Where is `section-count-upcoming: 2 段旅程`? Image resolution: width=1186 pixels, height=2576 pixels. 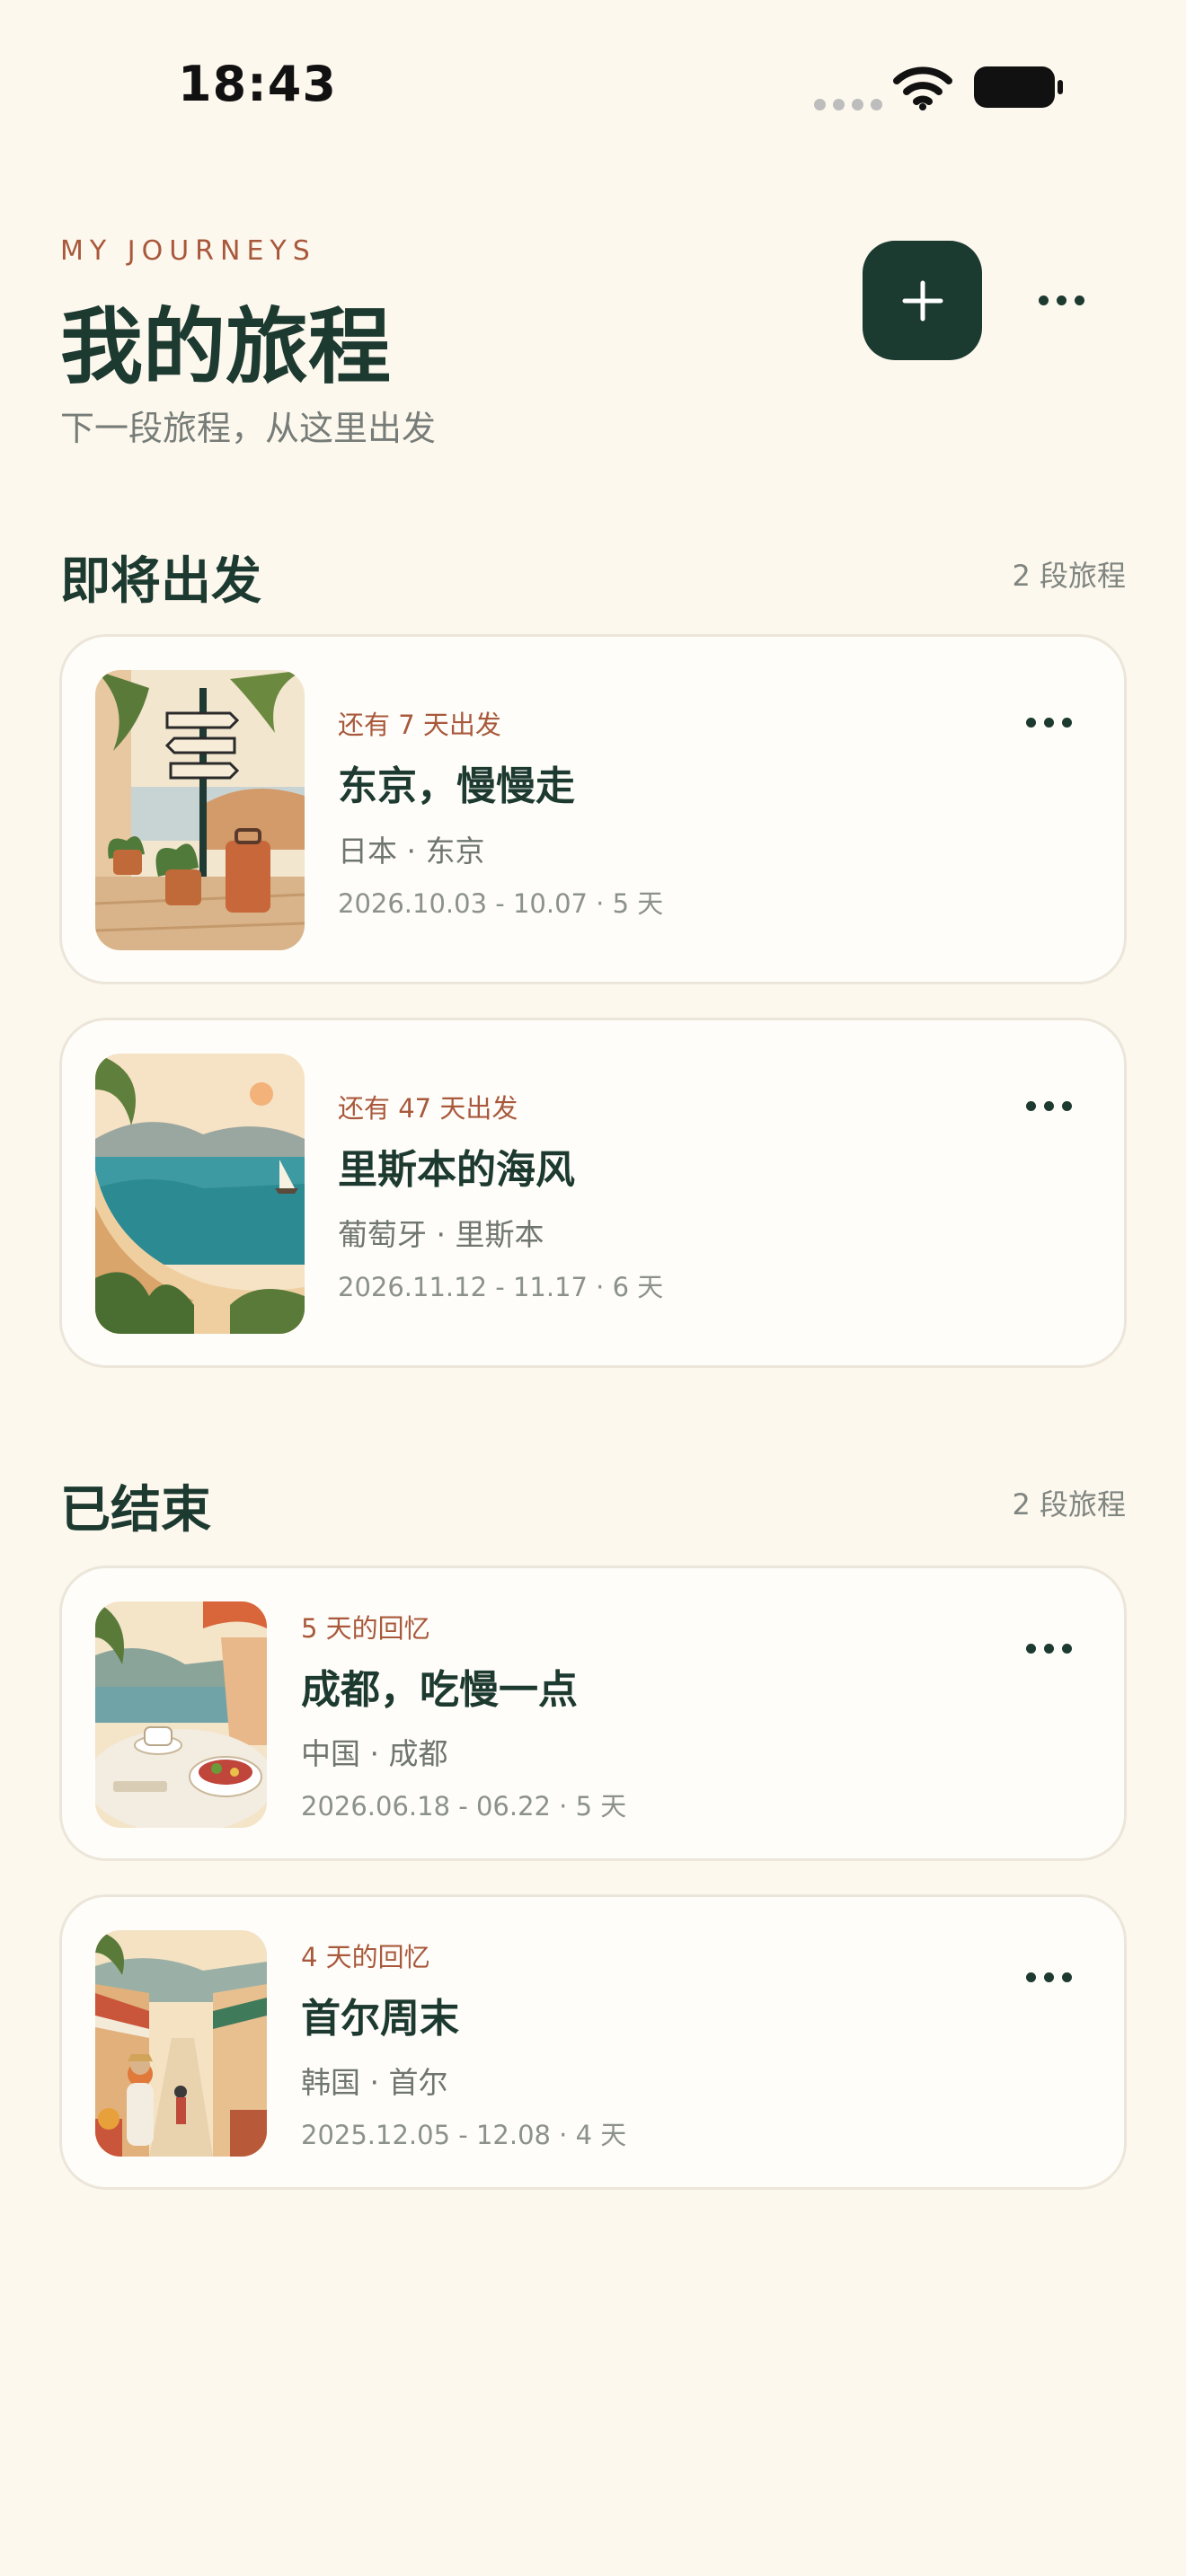 section-count-upcoming: 2 段旅程 is located at coordinates (1069, 576).